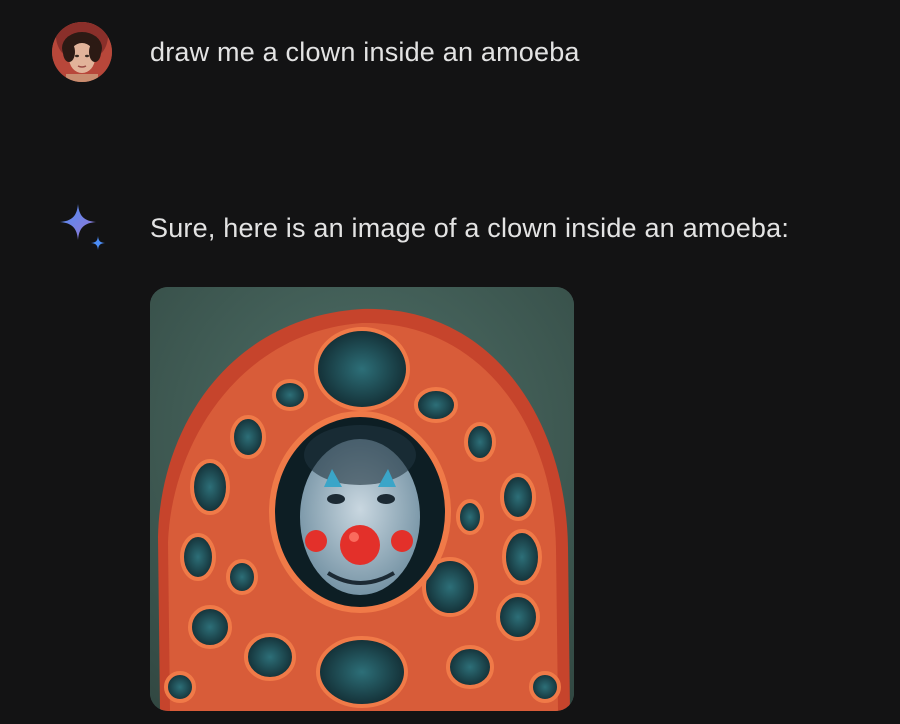 The width and height of the screenshot is (900, 724). I want to click on user-message: draw me a clown inside an amoeba, so click(316, 52).